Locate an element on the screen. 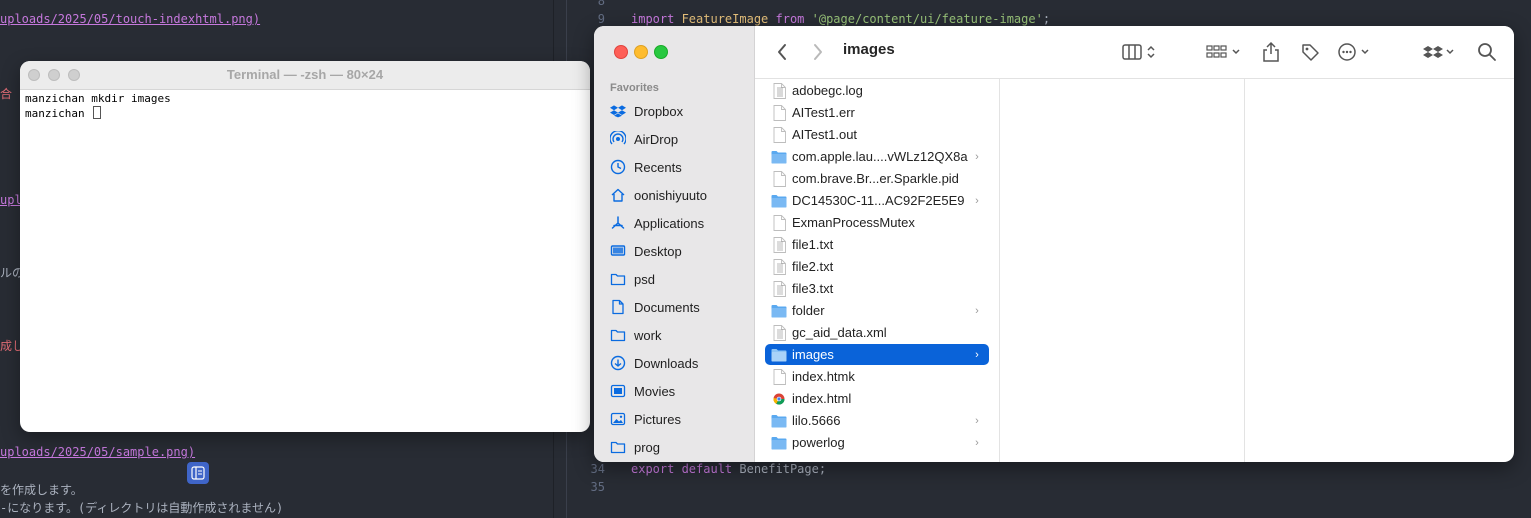 This screenshot has width=1531, height=518. more-actions-button is located at coordinates (1356, 52).